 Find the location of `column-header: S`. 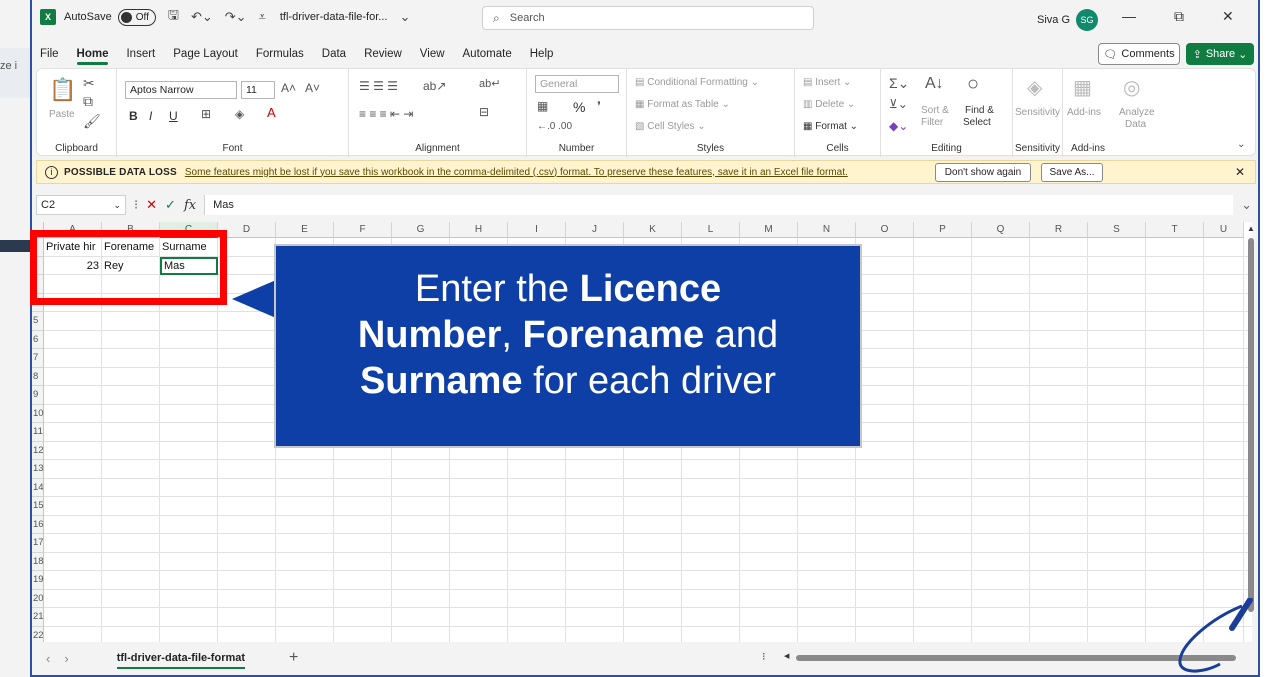

column-header: S is located at coordinates (1117, 230).